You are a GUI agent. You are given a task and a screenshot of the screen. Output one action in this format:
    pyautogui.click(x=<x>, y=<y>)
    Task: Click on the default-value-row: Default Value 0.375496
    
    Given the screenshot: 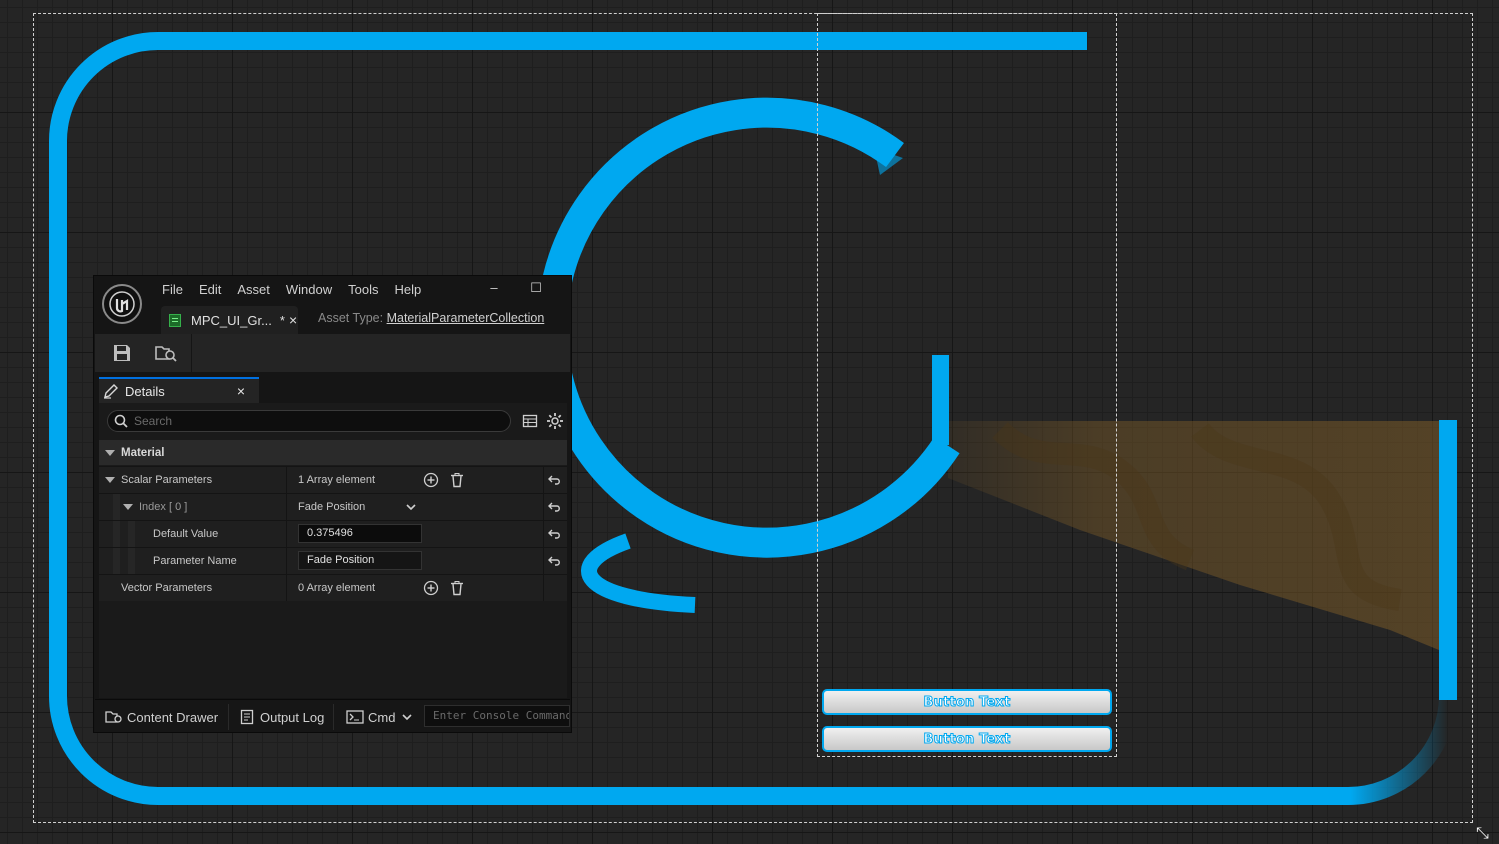 What is the action you would take?
    pyautogui.click(x=333, y=534)
    